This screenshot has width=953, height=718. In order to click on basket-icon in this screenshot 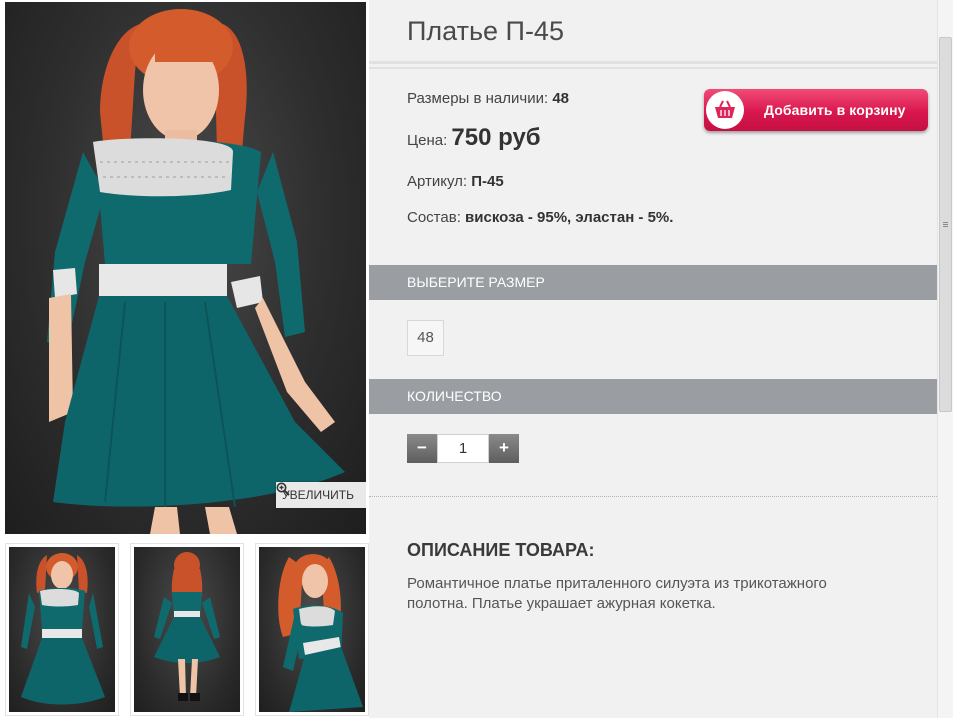, I will do `click(725, 110)`.